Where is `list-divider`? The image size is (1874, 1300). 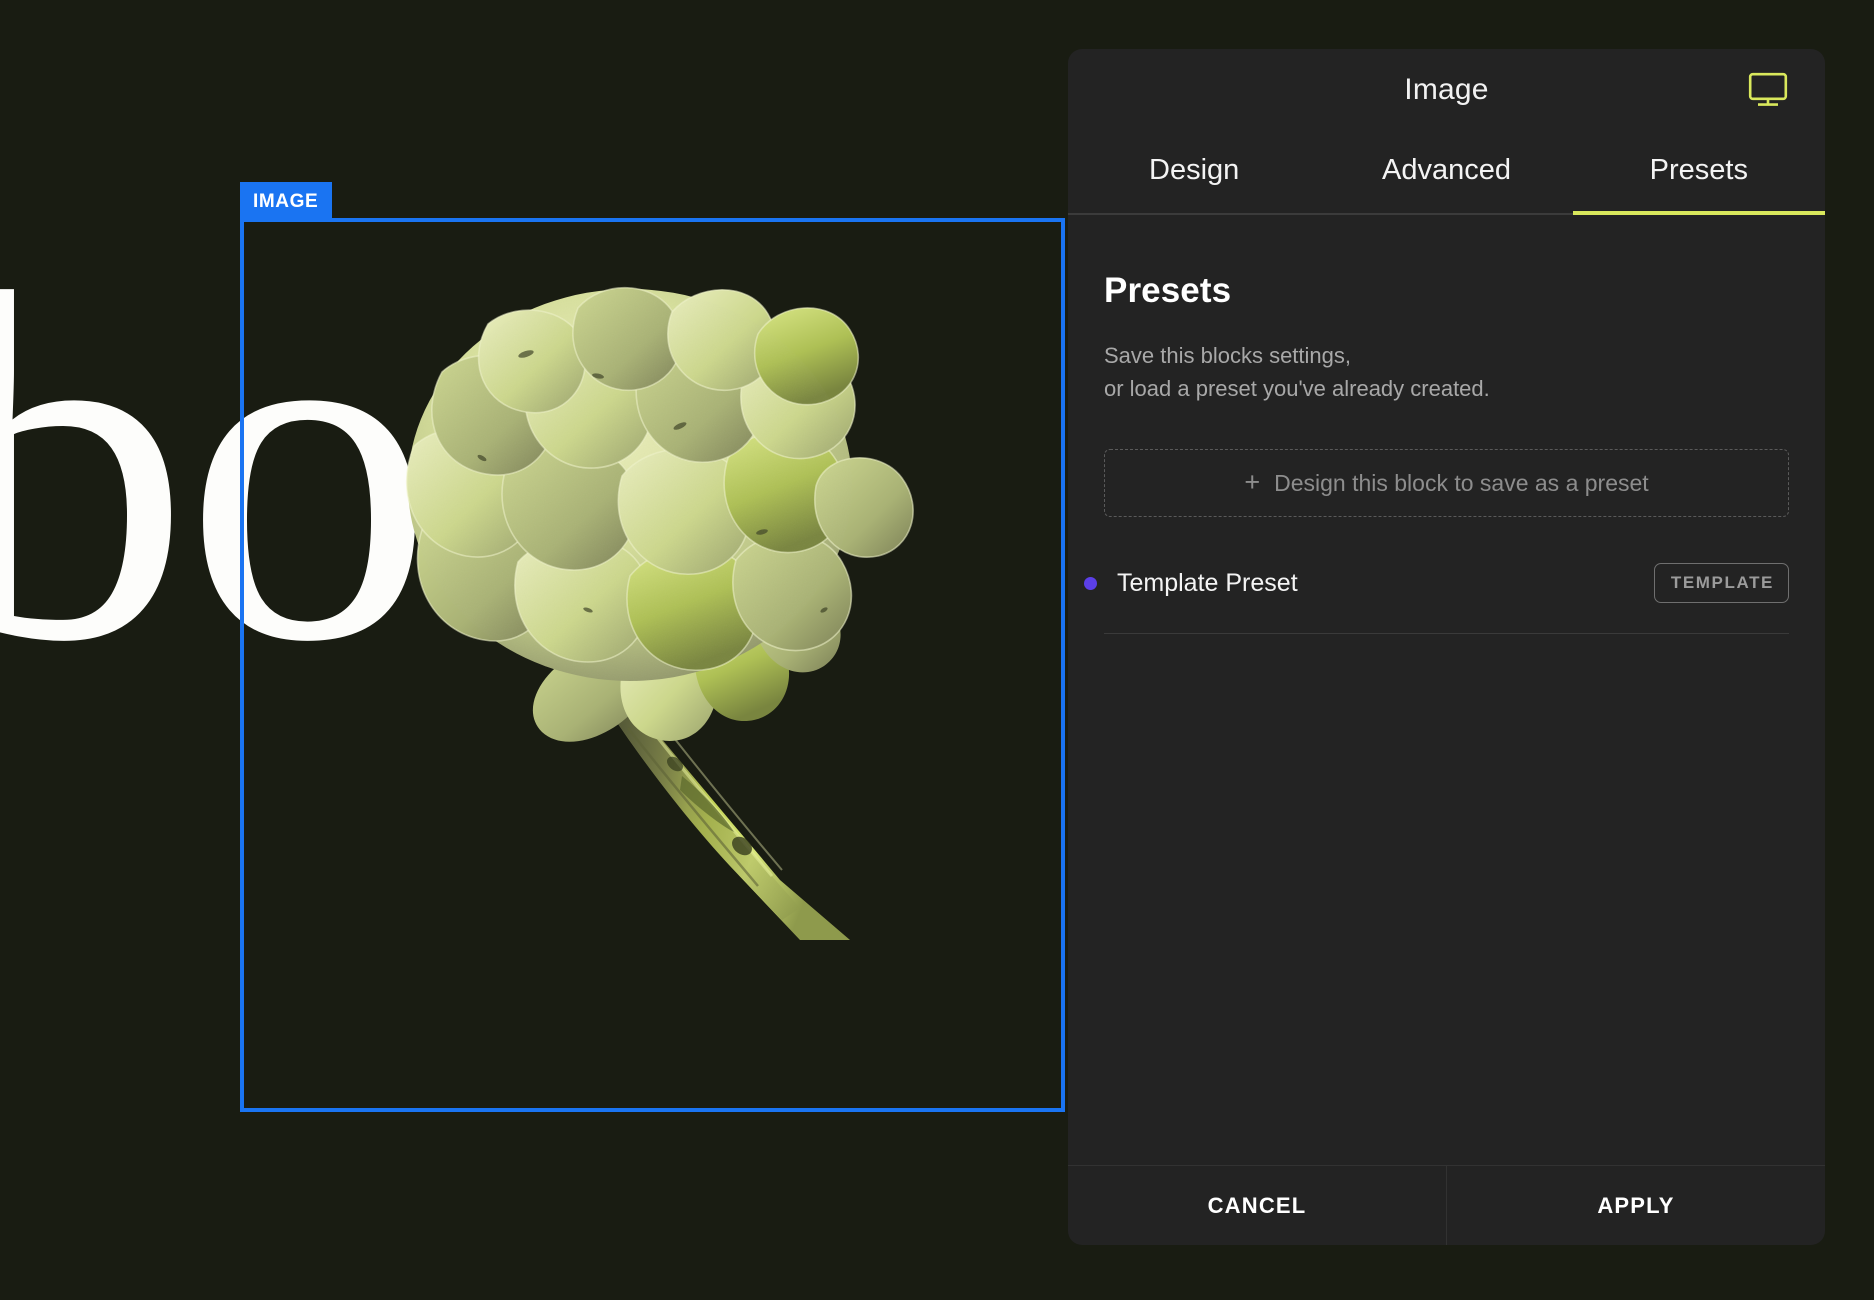
list-divider is located at coordinates (1446, 633).